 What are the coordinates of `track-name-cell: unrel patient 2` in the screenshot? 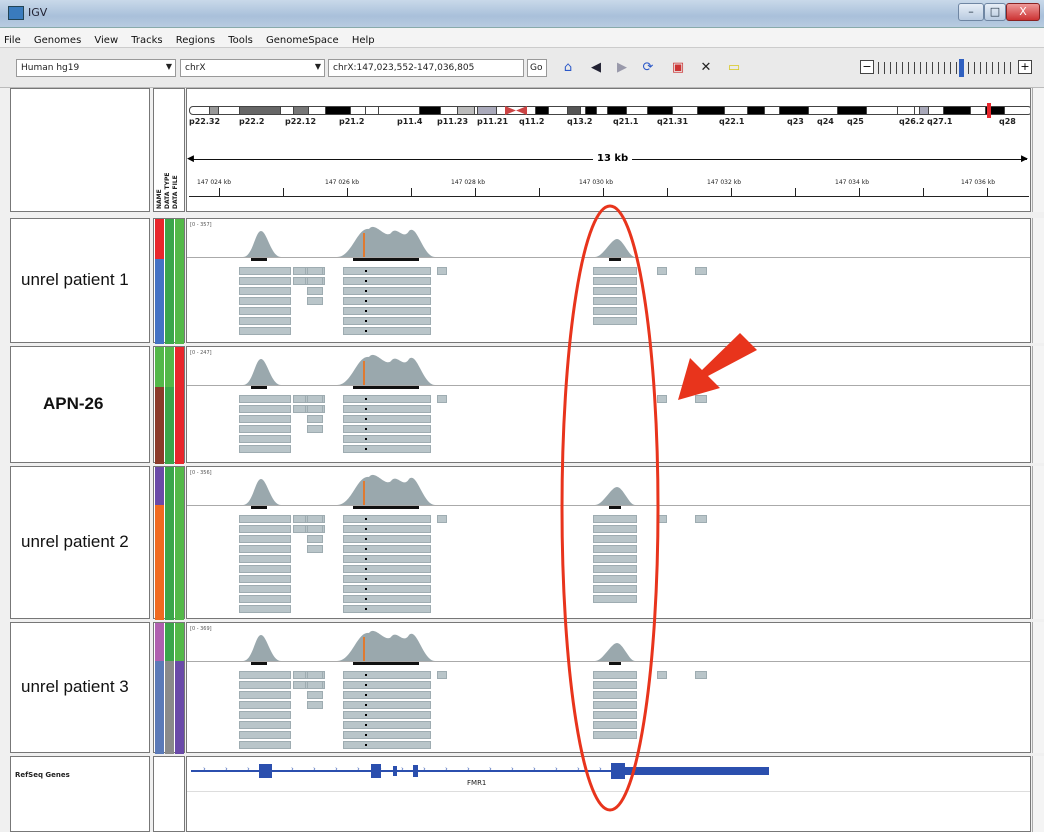 It's located at (80, 542).